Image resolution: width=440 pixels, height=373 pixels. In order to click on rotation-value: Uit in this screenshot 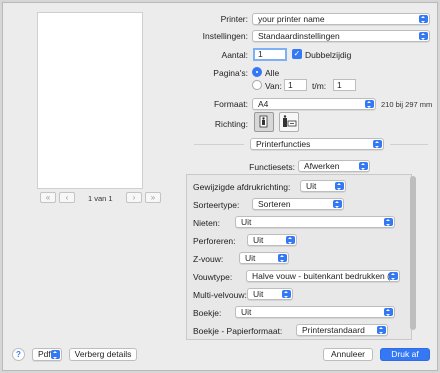, I will do `click(311, 186)`.